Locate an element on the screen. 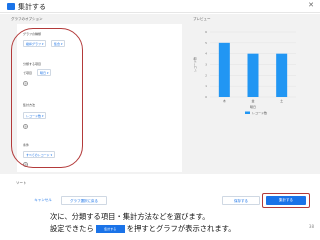 This screenshot has width=320, height=240. highlight-oval is located at coordinates (47, 98).